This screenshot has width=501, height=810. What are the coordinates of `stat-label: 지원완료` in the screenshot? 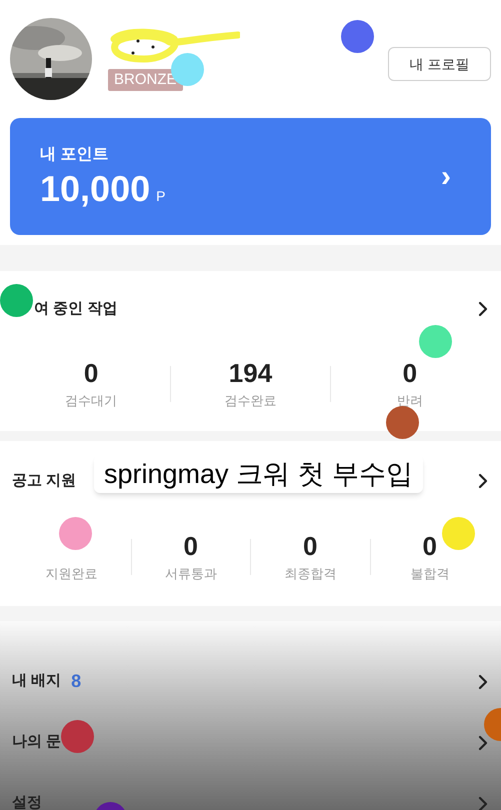 It's located at (71, 574).